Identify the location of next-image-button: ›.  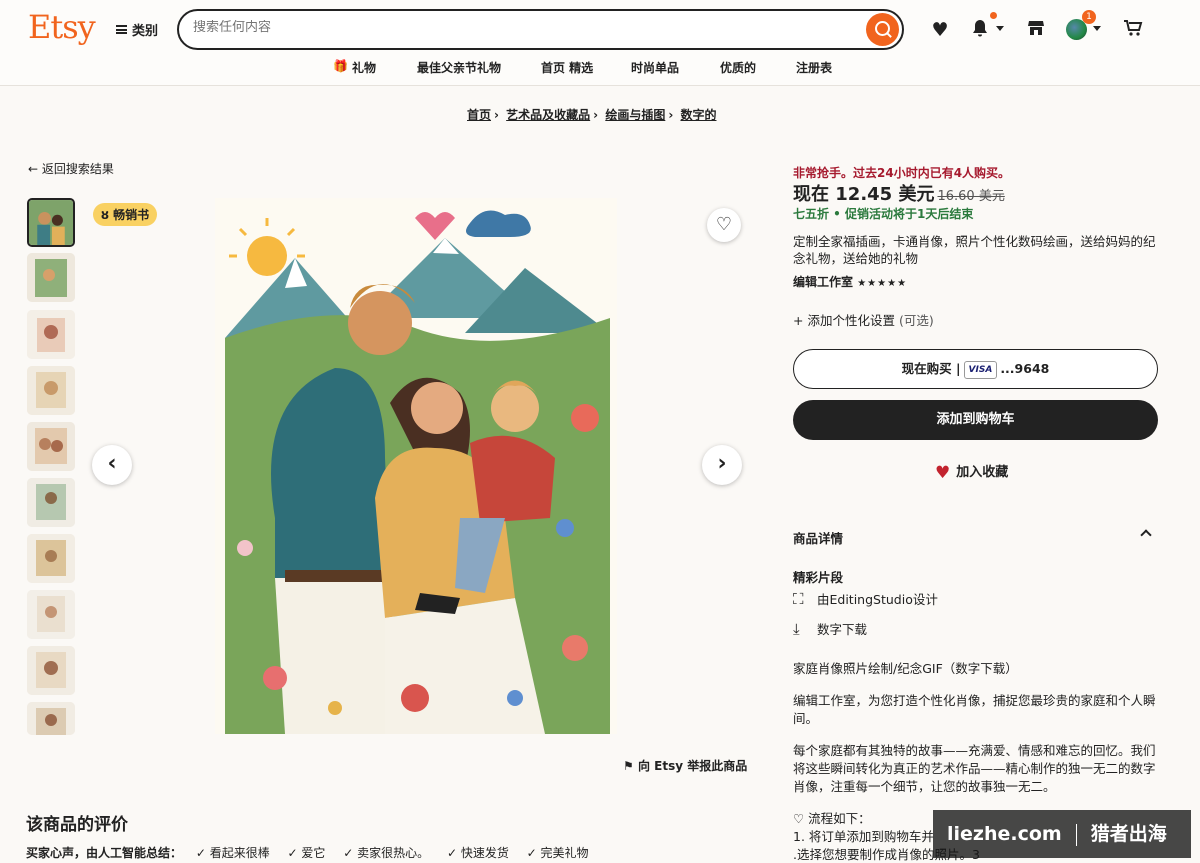
(722, 465).